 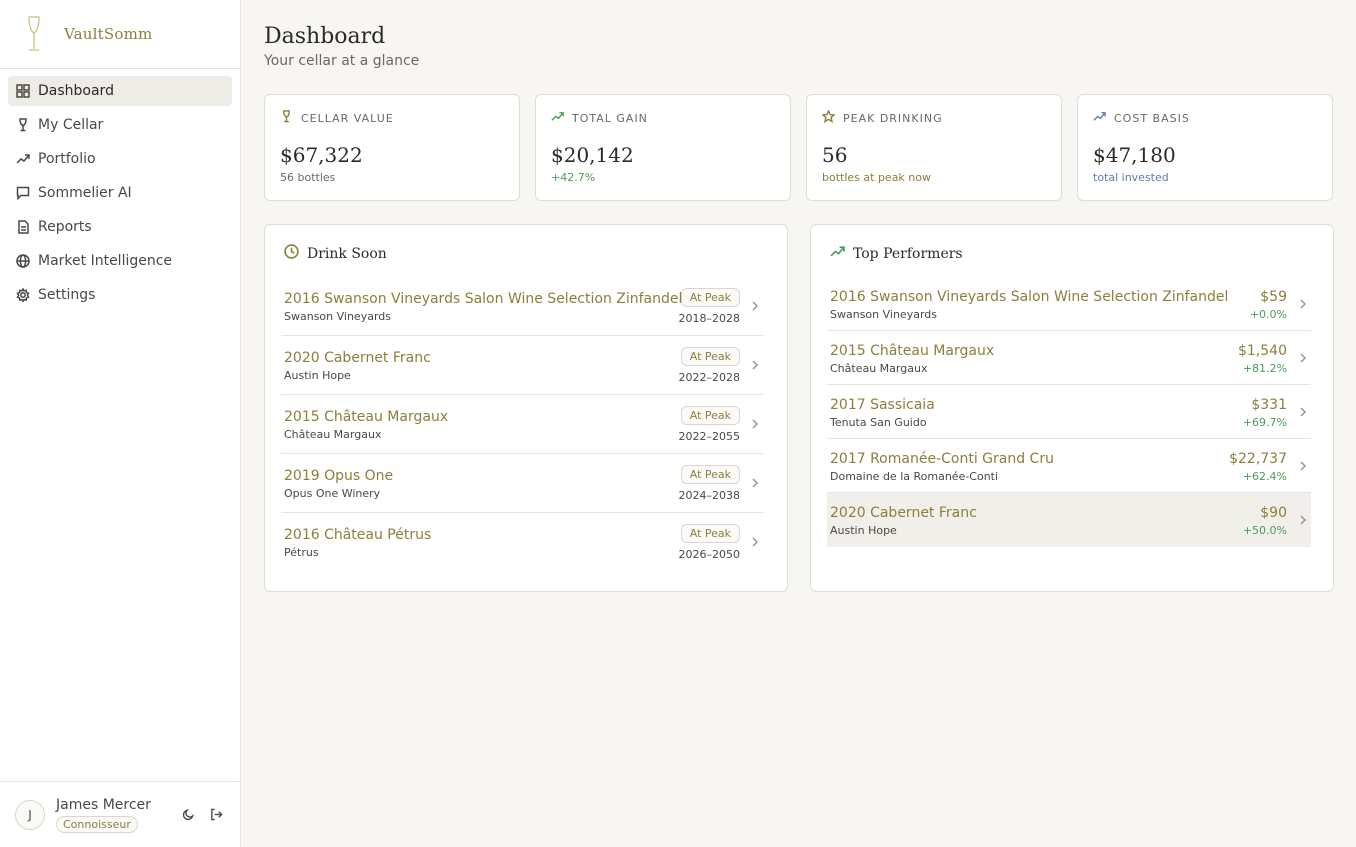 I want to click on stat-value: $67,322, so click(x=321, y=155).